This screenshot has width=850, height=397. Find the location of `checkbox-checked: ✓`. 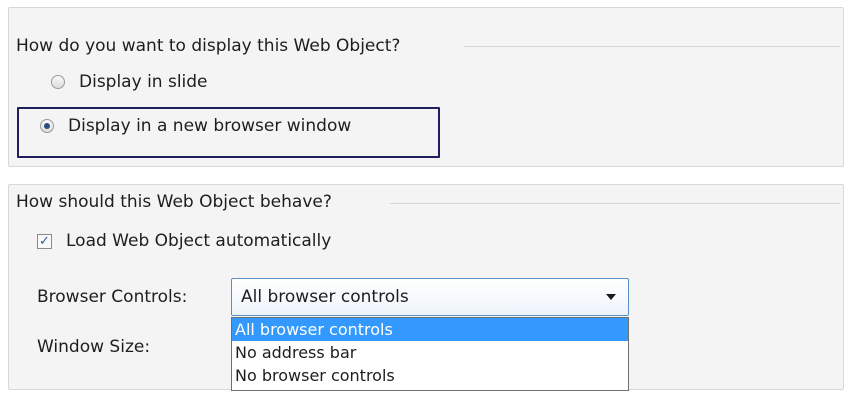

checkbox-checked: ✓ is located at coordinates (44, 241).